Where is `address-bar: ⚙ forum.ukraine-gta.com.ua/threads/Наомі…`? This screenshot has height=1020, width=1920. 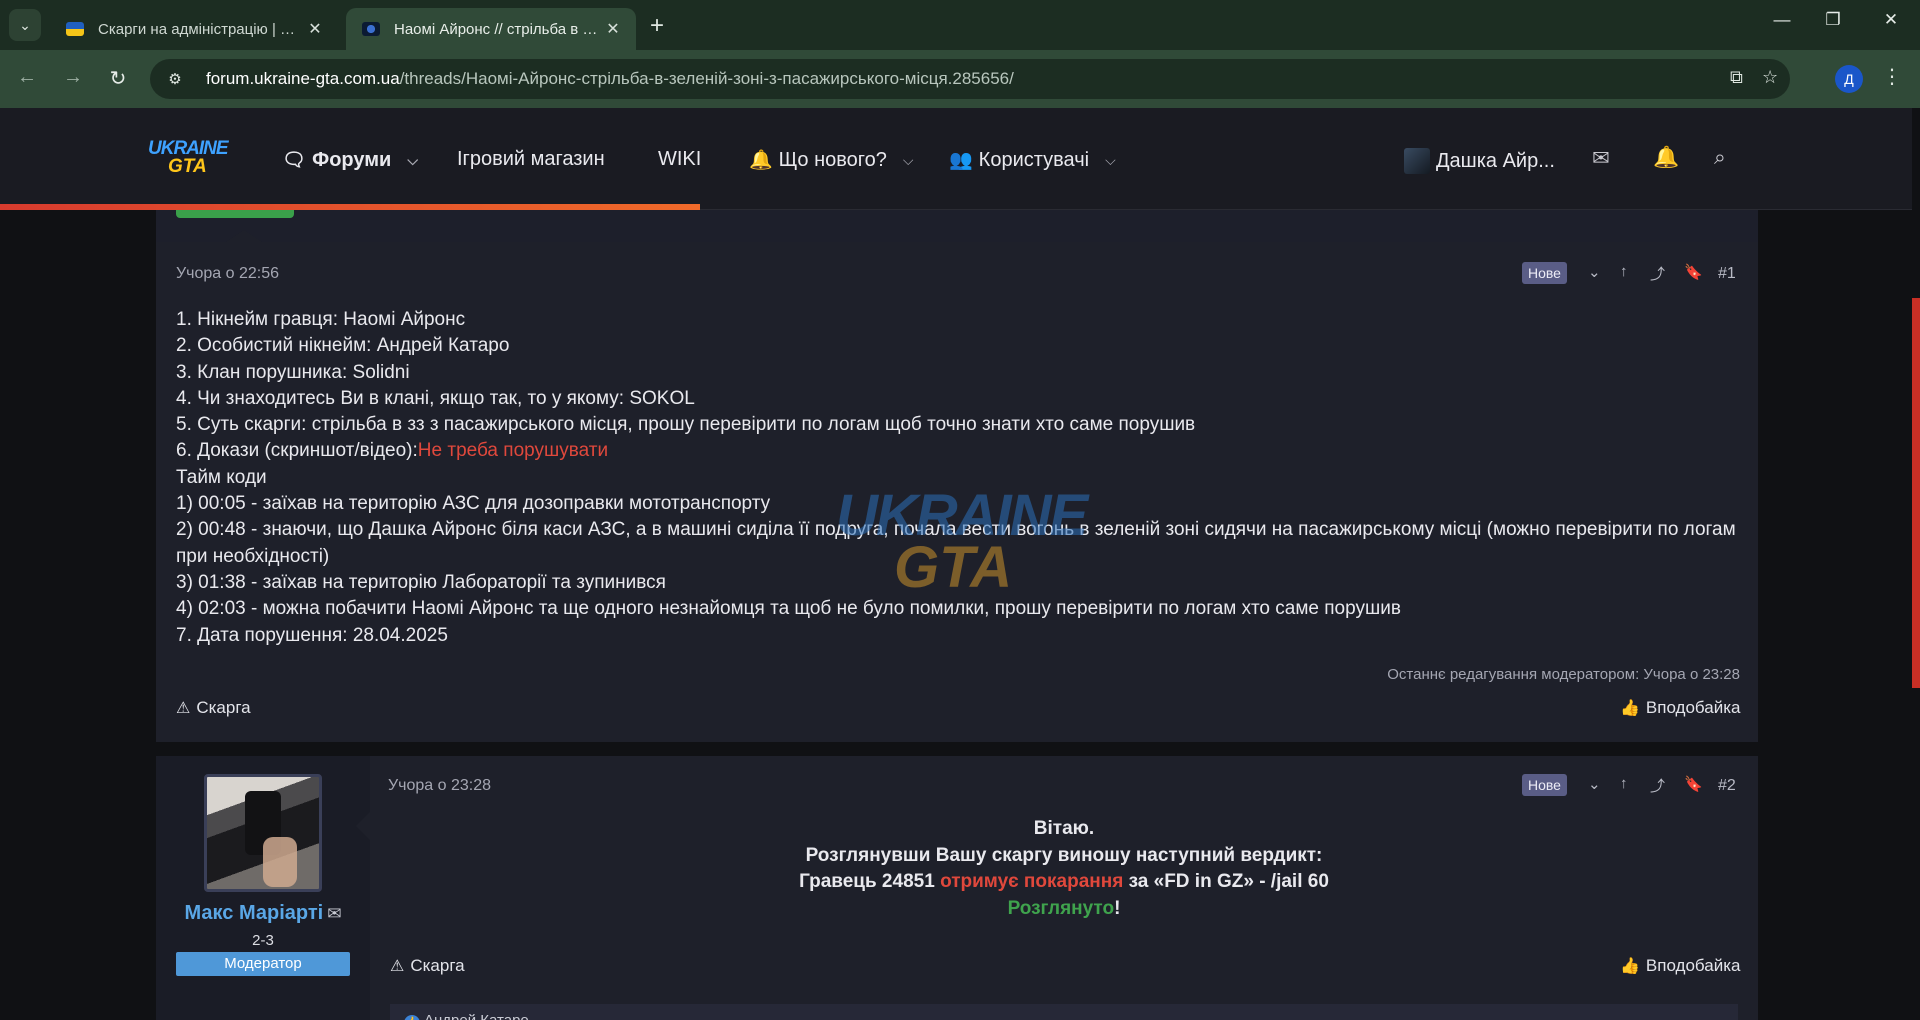 address-bar: ⚙ forum.ukraine-gta.com.ua/threads/Наомі… is located at coordinates (970, 79).